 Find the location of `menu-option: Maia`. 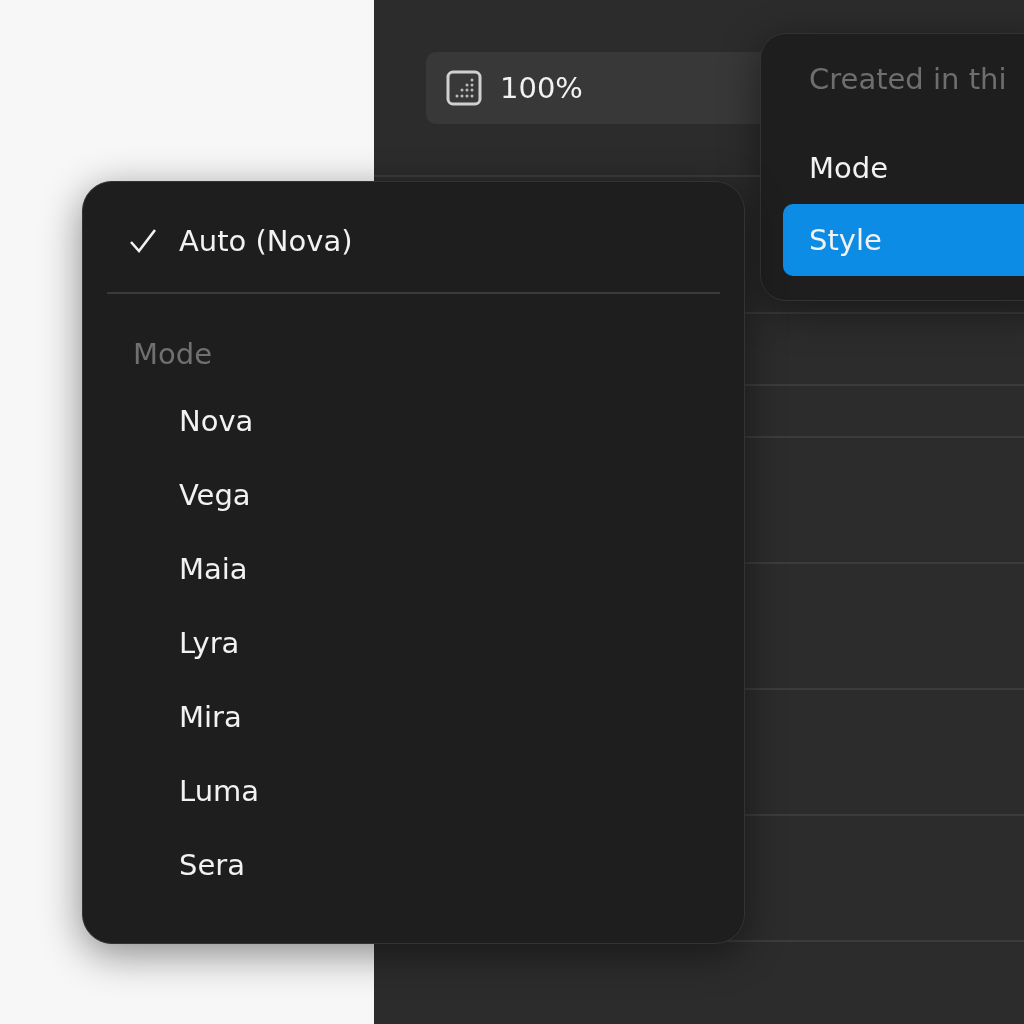

menu-option: Maia is located at coordinates (413, 569).